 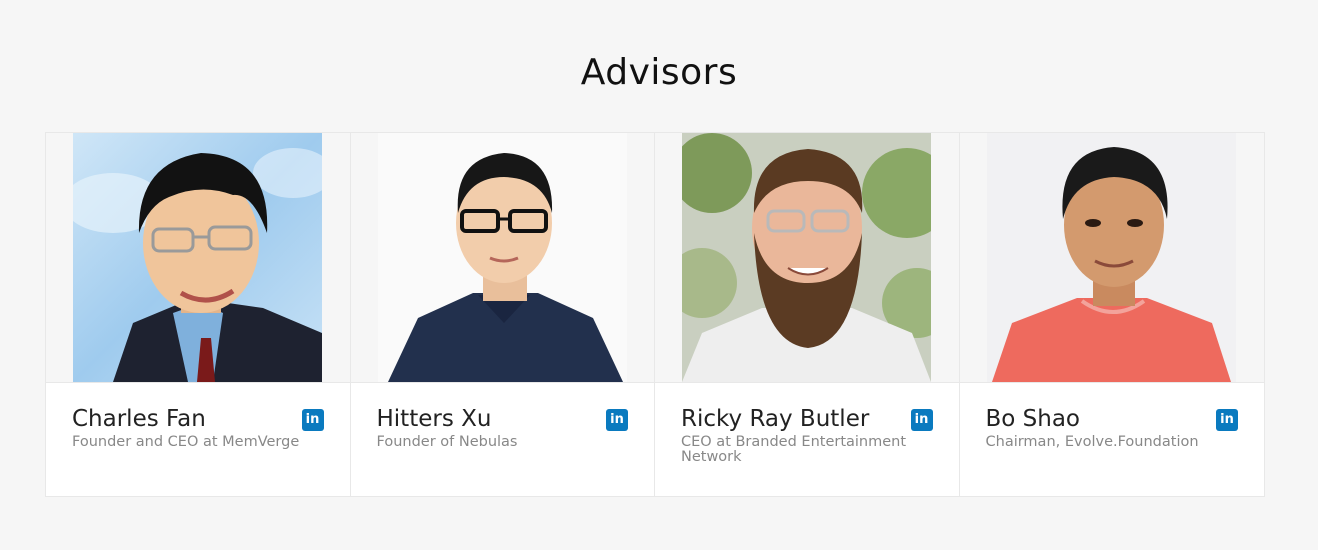 What do you see at coordinates (794, 449) in the screenshot?
I see `advisor-role: CEO at Branded Entertainment Network` at bounding box center [794, 449].